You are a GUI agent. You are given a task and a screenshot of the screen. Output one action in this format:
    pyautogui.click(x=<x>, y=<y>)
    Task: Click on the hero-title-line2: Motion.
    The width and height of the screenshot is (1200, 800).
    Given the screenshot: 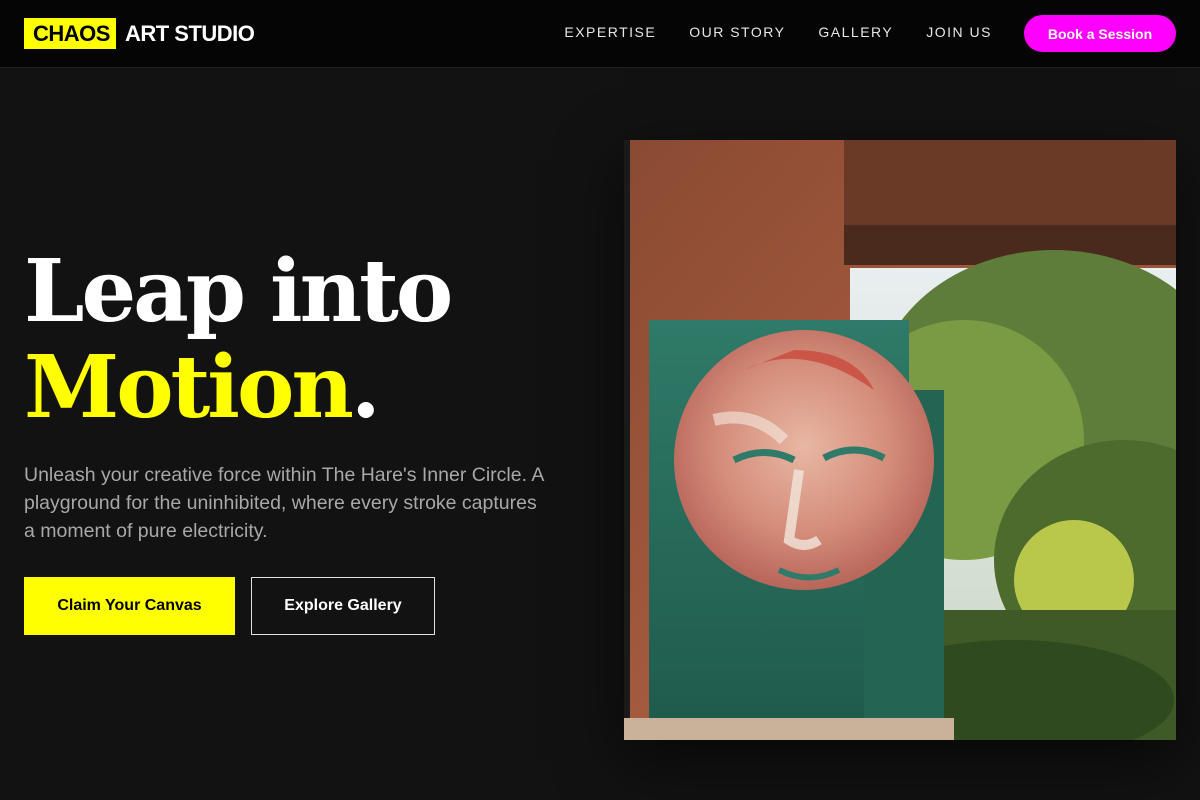 What is the action you would take?
    pyautogui.click(x=237, y=388)
    